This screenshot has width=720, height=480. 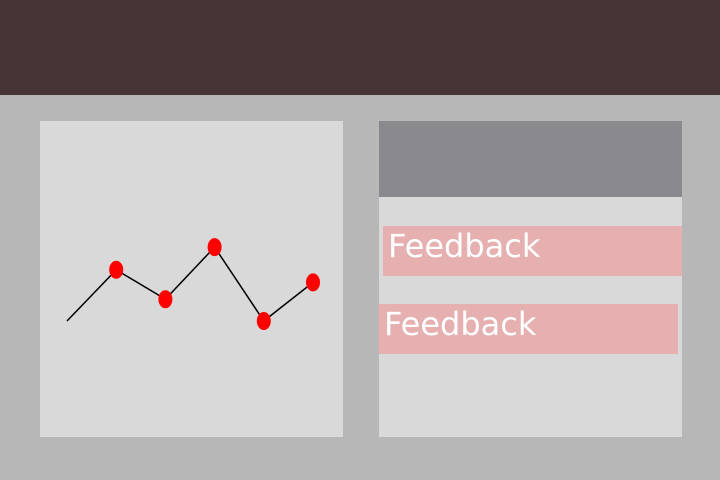 I want to click on chart-series-line, so click(x=190, y=284).